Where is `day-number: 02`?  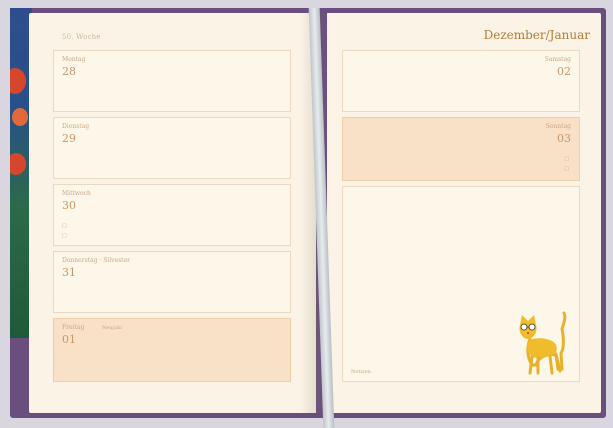 day-number: 02 is located at coordinates (564, 71).